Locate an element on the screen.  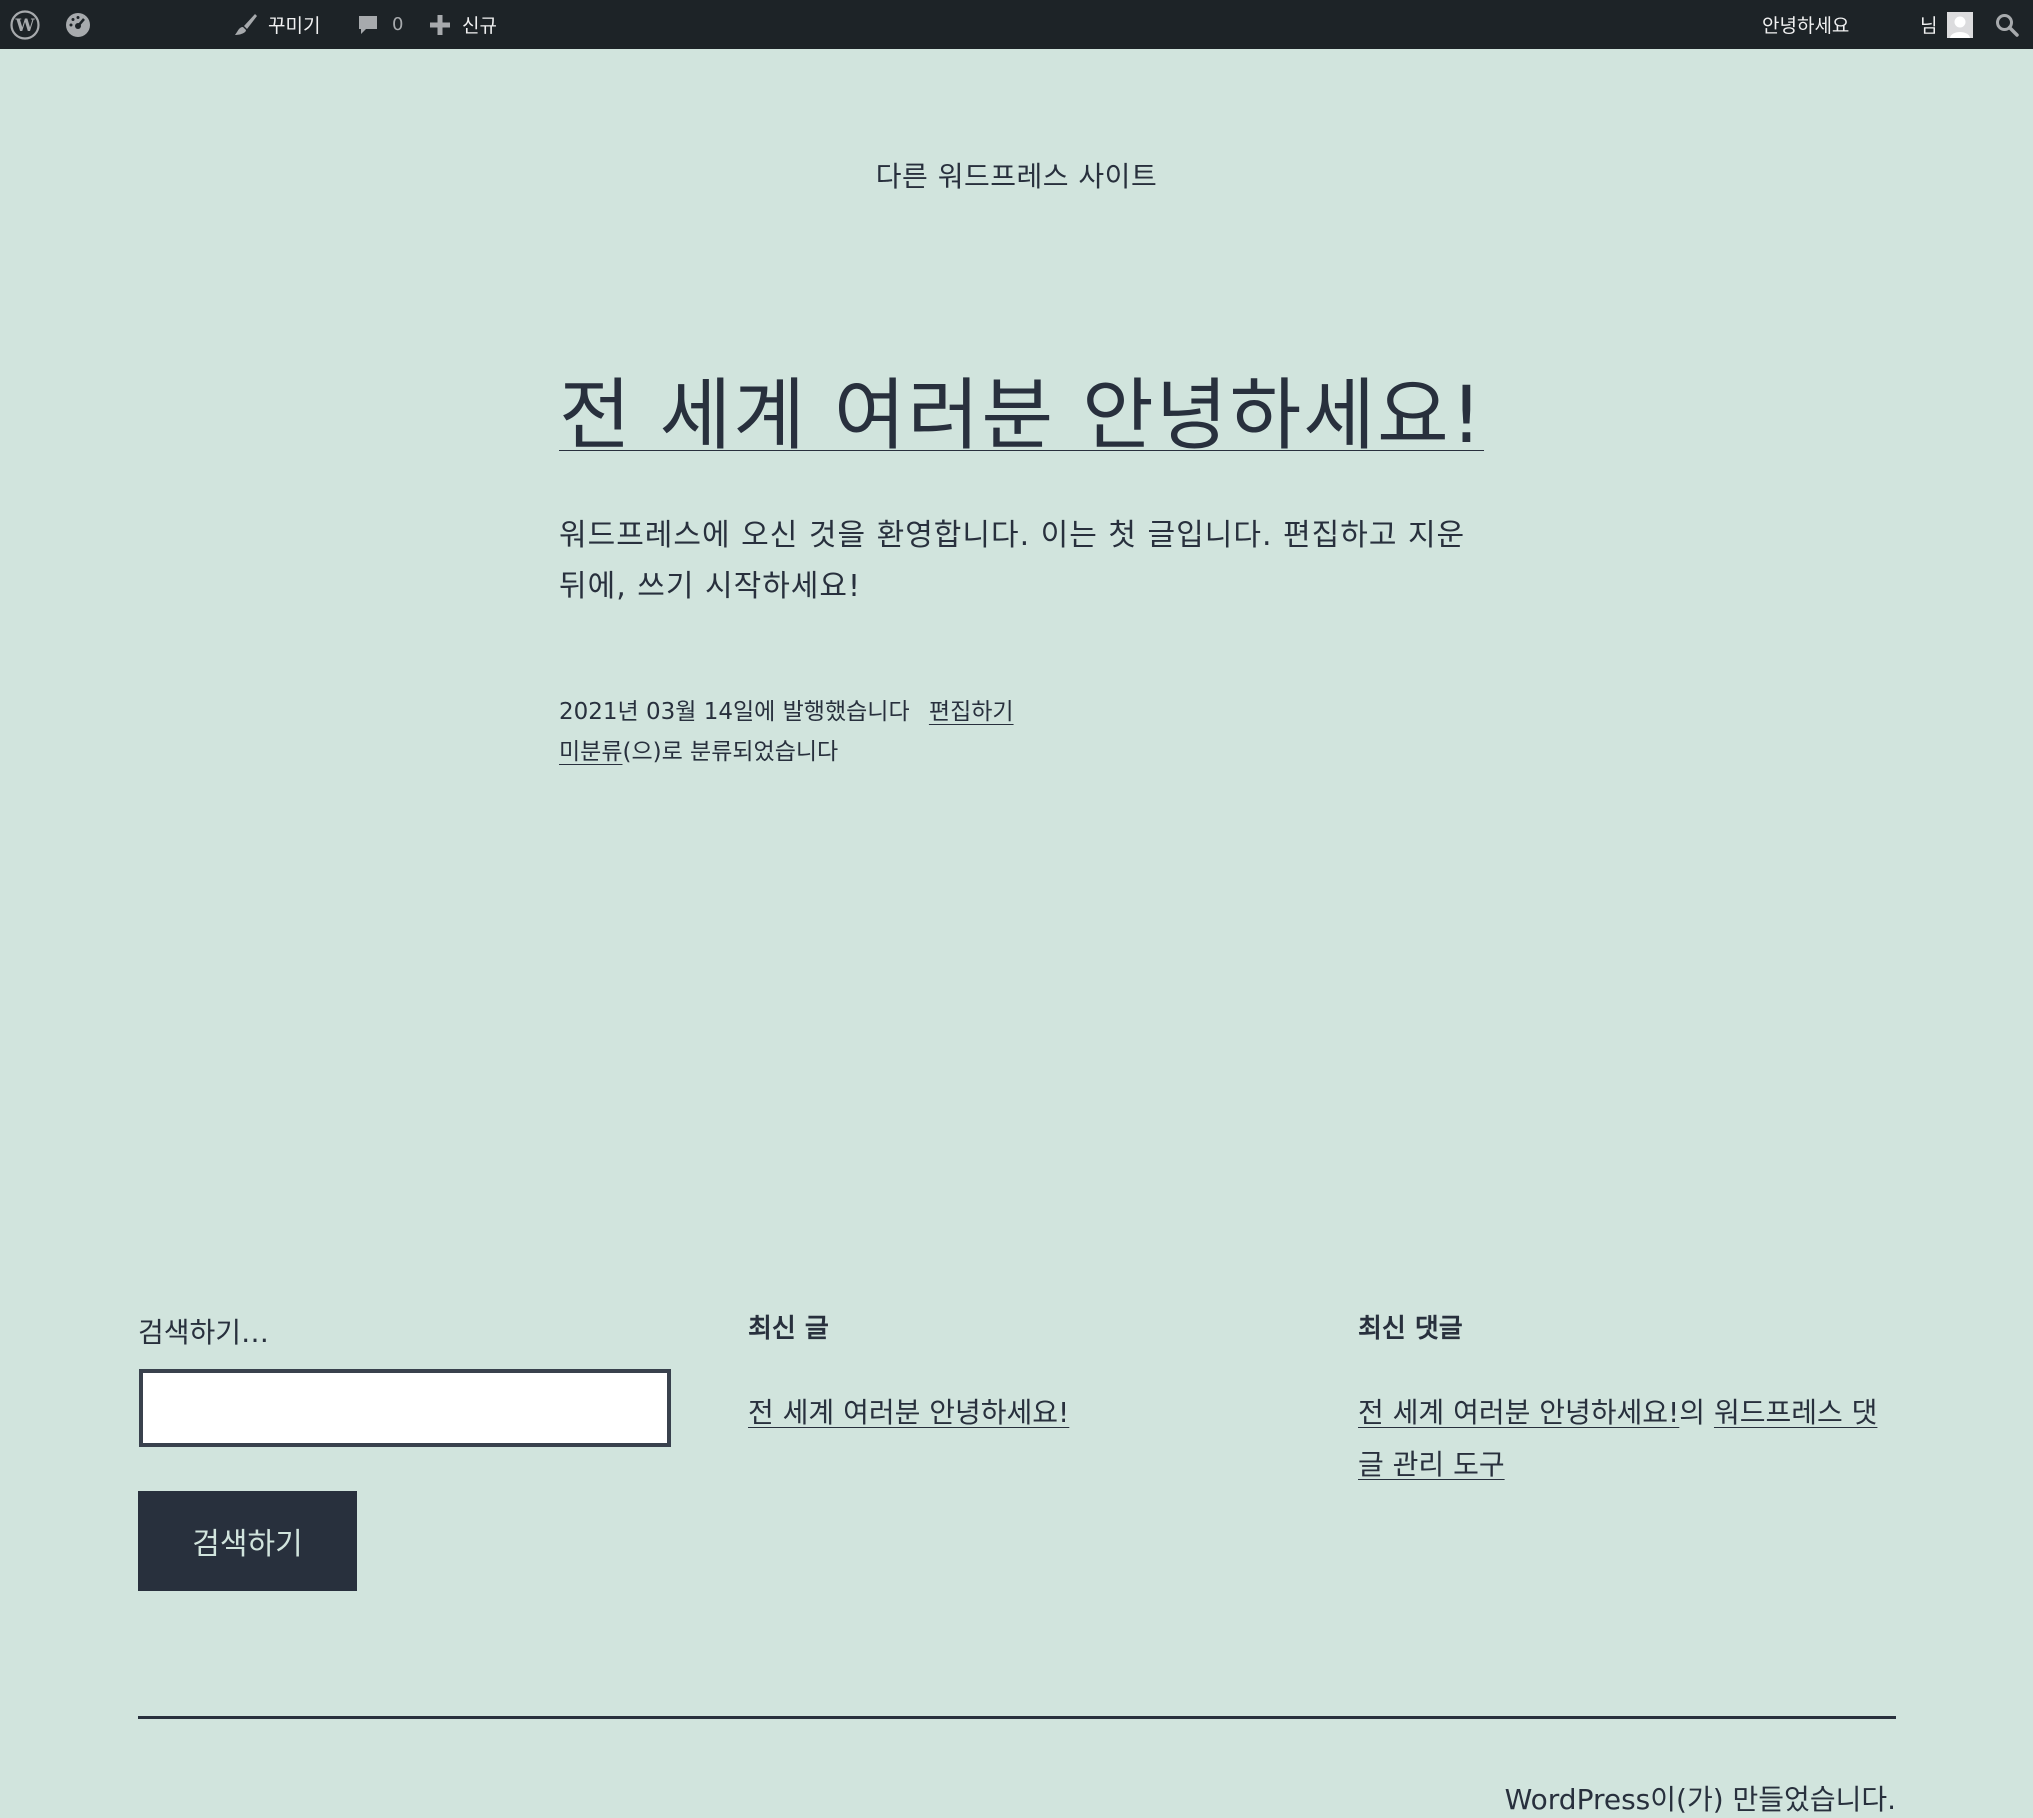
greeting-menu-item: 안녕하세요 is located at coordinates (1805, 24).